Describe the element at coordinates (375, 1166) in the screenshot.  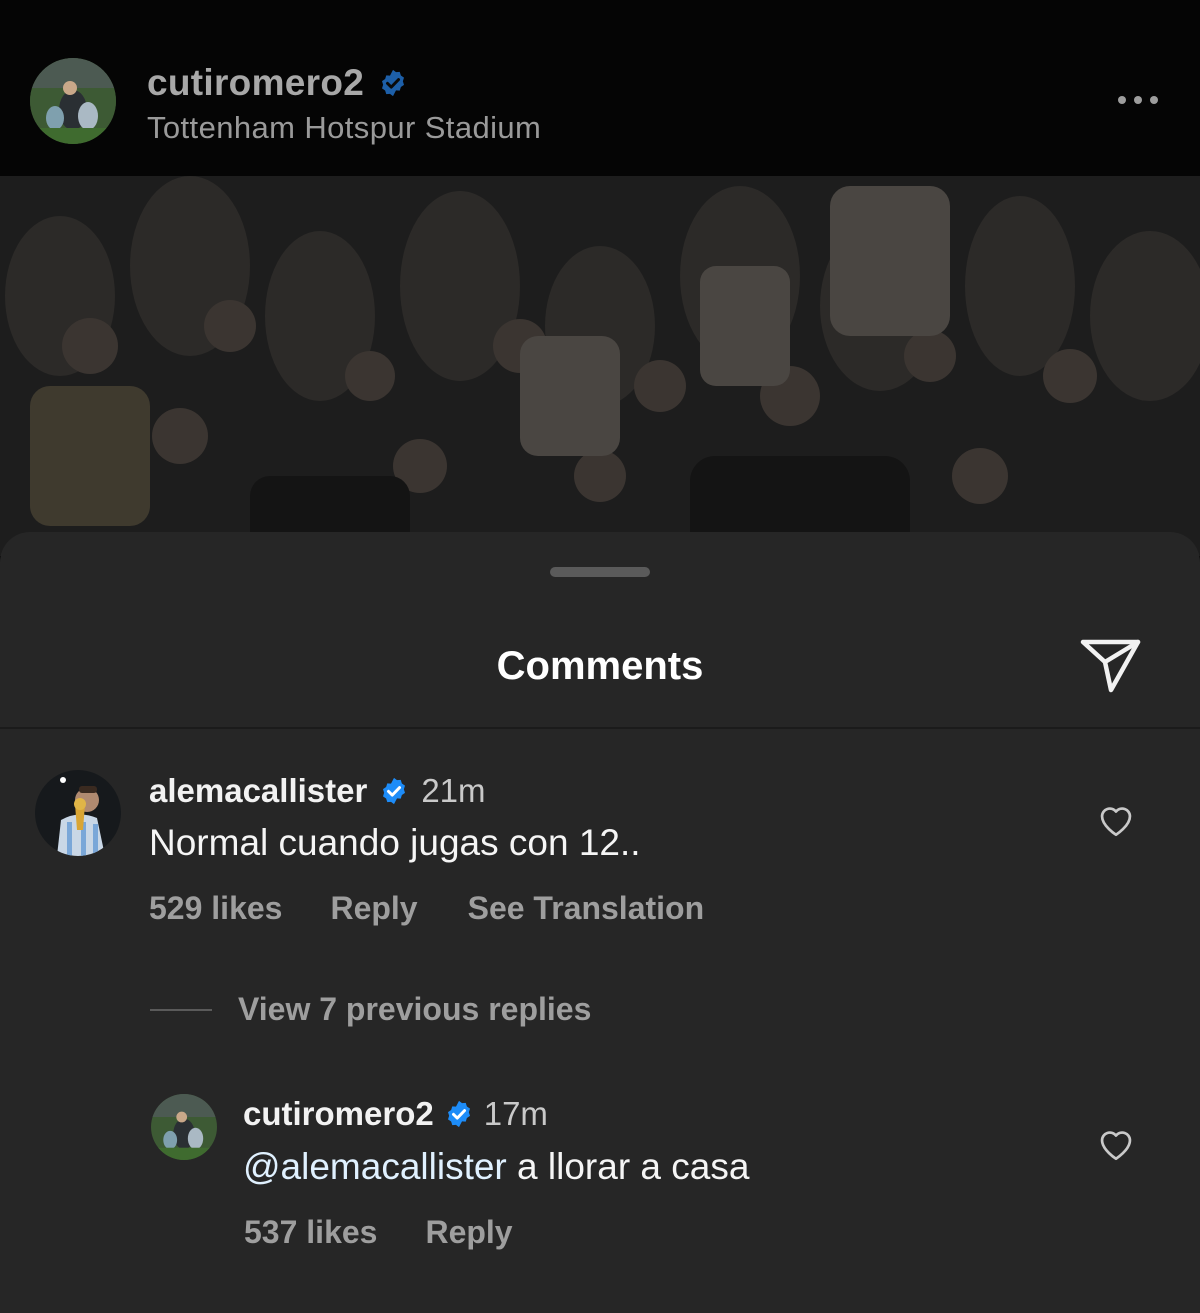
I see `mention-link: @alemacallister` at that location.